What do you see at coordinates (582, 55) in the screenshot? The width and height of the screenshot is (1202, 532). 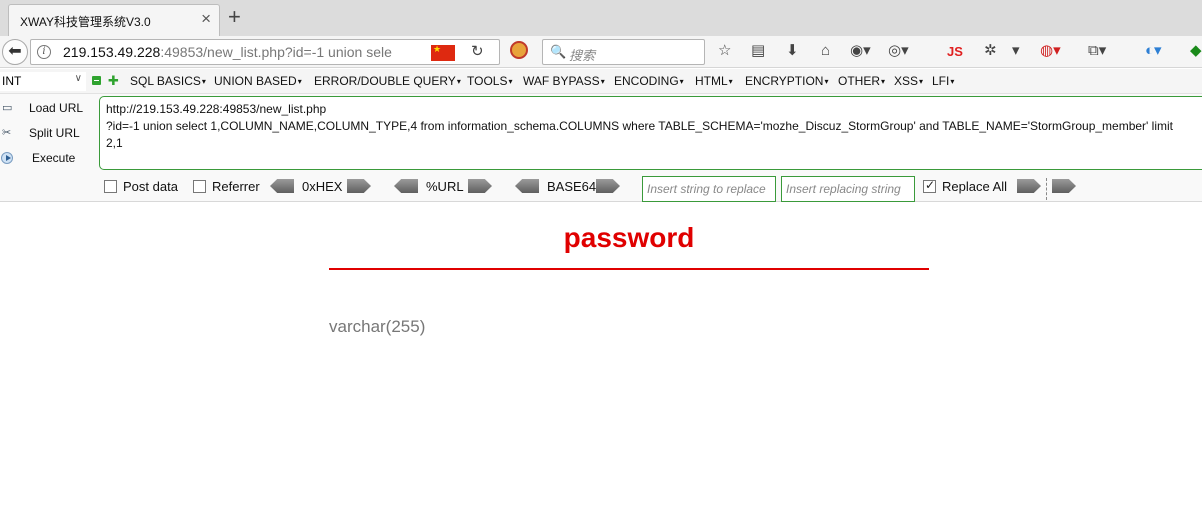 I see `search-placeholder: 搜索` at bounding box center [582, 55].